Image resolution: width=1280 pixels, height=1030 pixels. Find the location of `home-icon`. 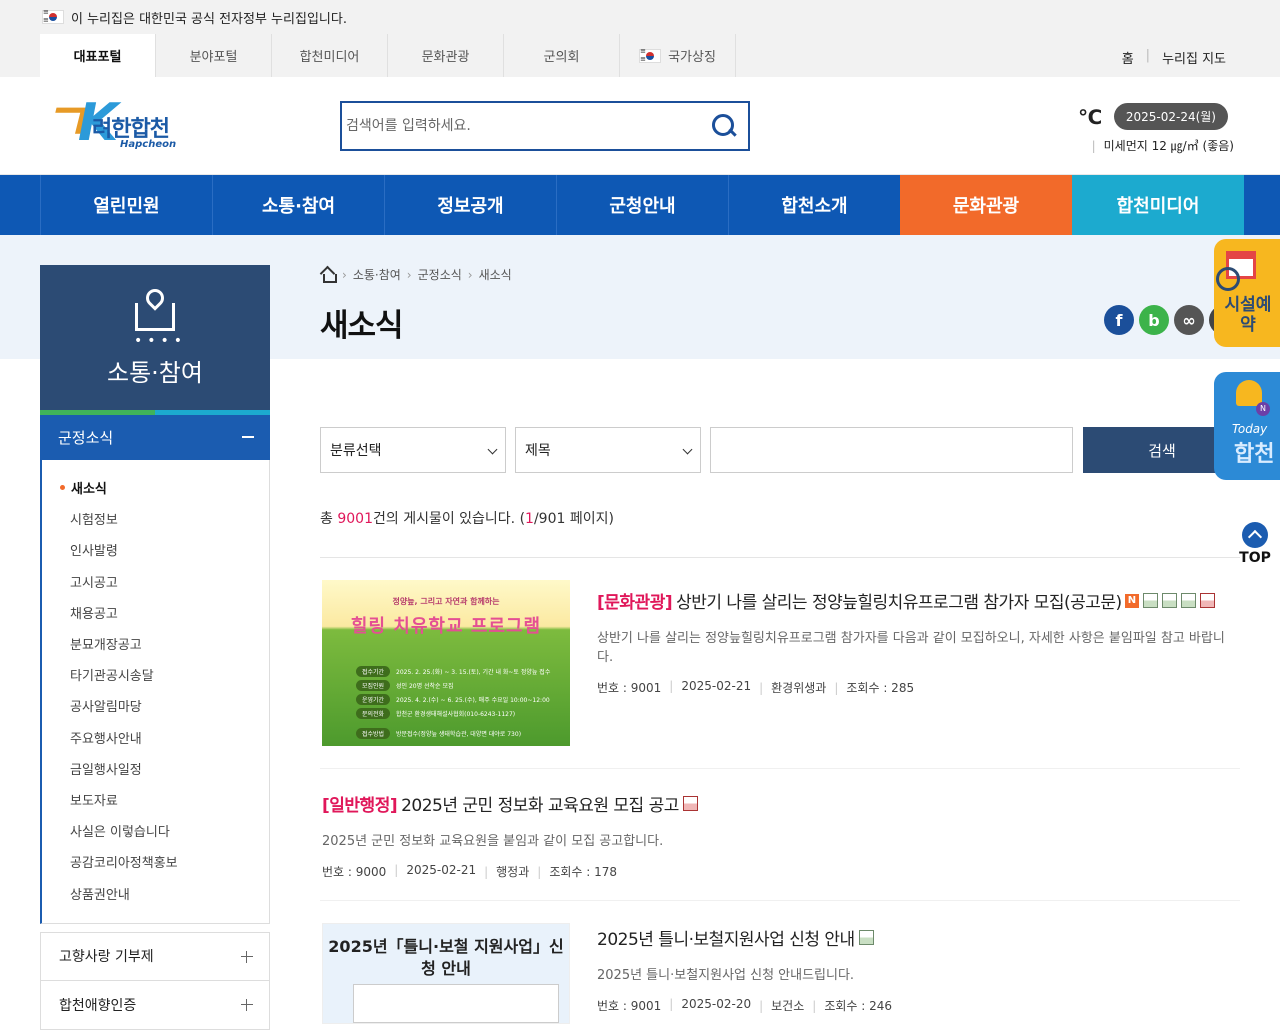

home-icon is located at coordinates (328, 275).